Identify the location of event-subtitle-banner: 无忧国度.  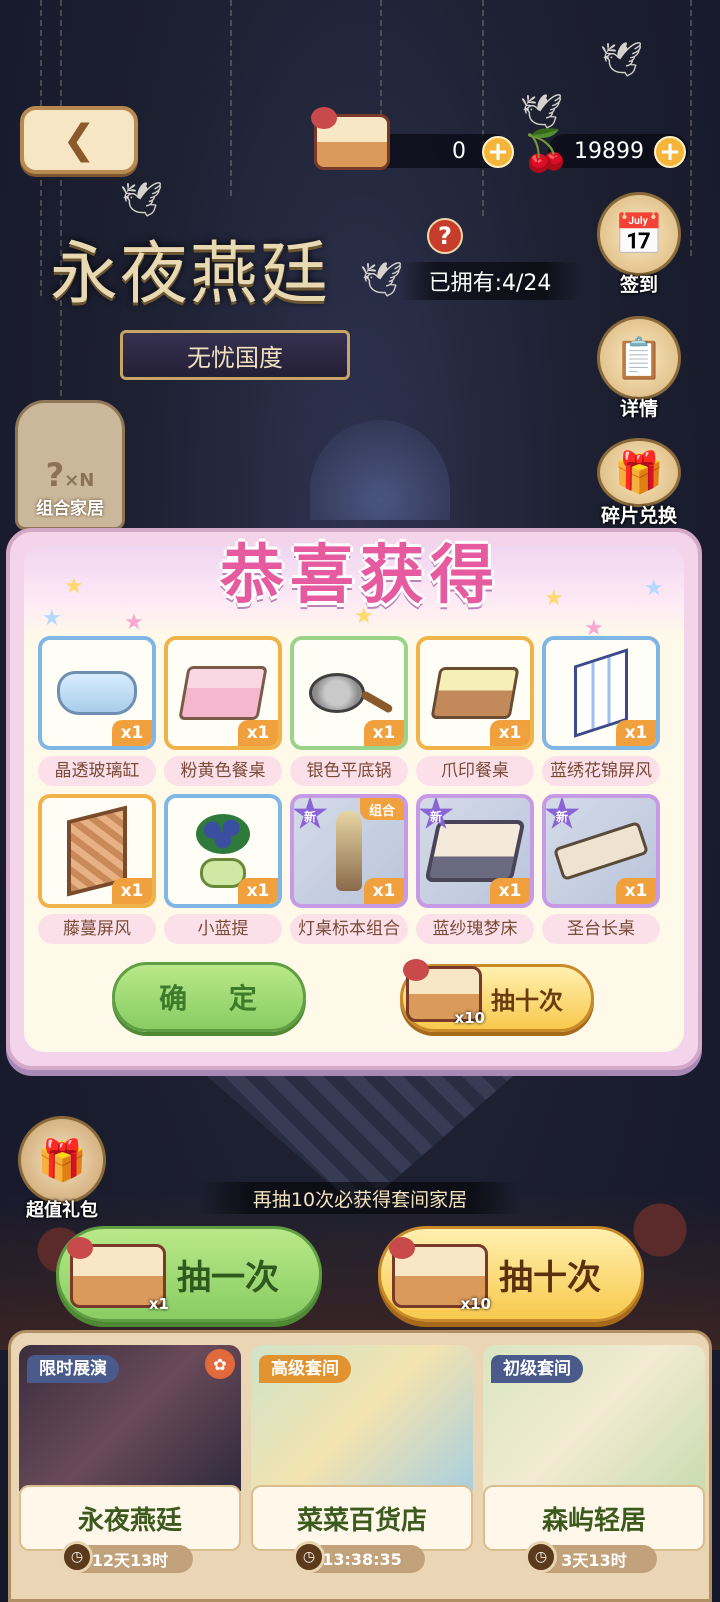
(235, 355).